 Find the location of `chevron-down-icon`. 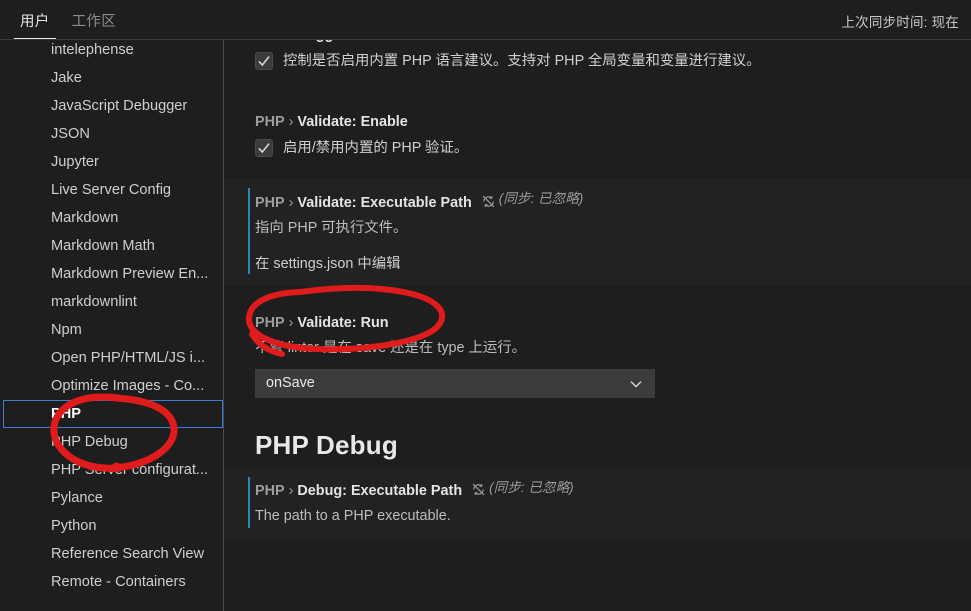

chevron-down-icon is located at coordinates (636, 386).